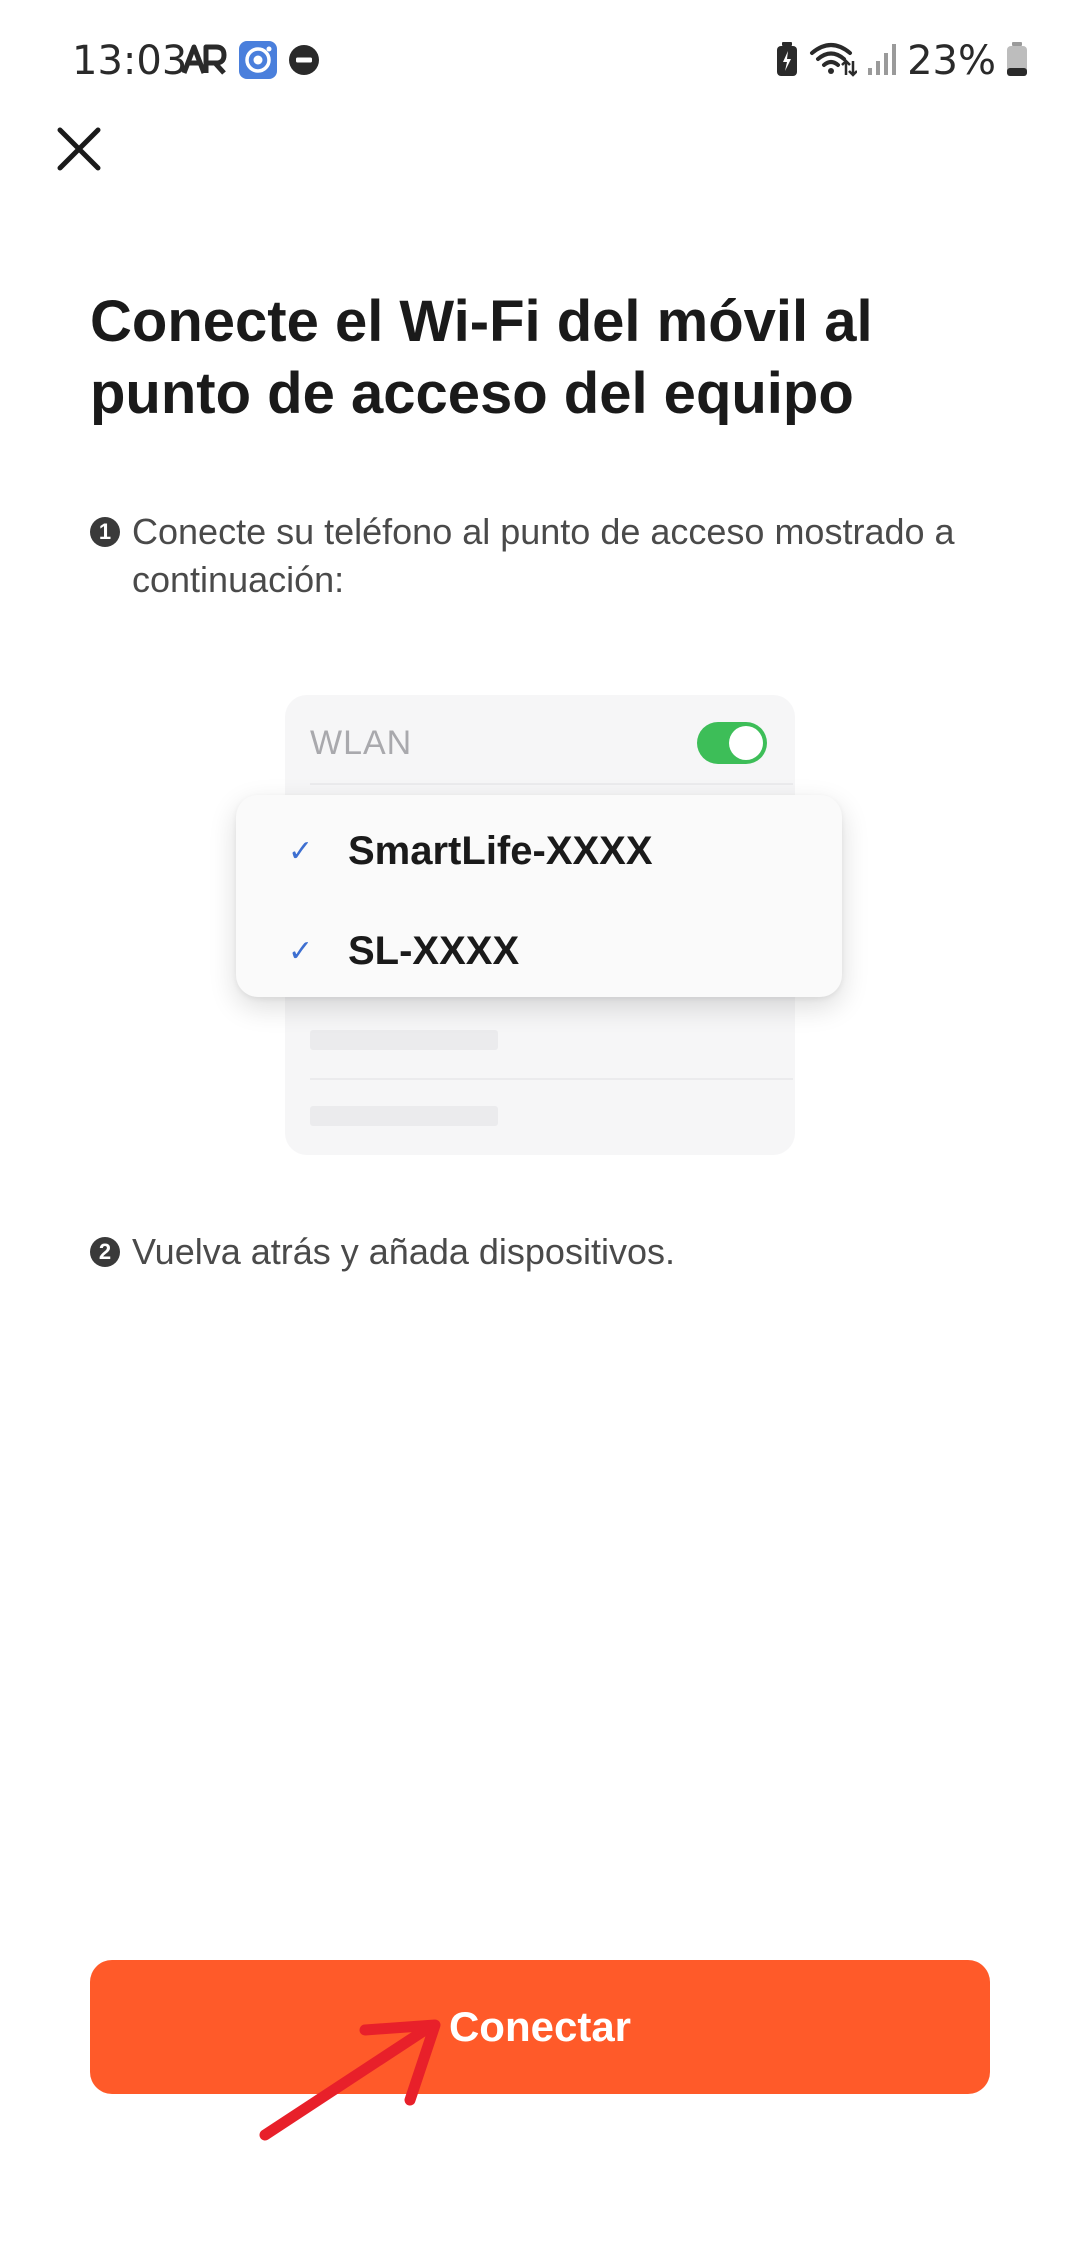 Image resolution: width=1080 pixels, height=2260 pixels. Describe the element at coordinates (500, 850) in the screenshot. I see `network-name: SmartLife-XXXX` at that location.